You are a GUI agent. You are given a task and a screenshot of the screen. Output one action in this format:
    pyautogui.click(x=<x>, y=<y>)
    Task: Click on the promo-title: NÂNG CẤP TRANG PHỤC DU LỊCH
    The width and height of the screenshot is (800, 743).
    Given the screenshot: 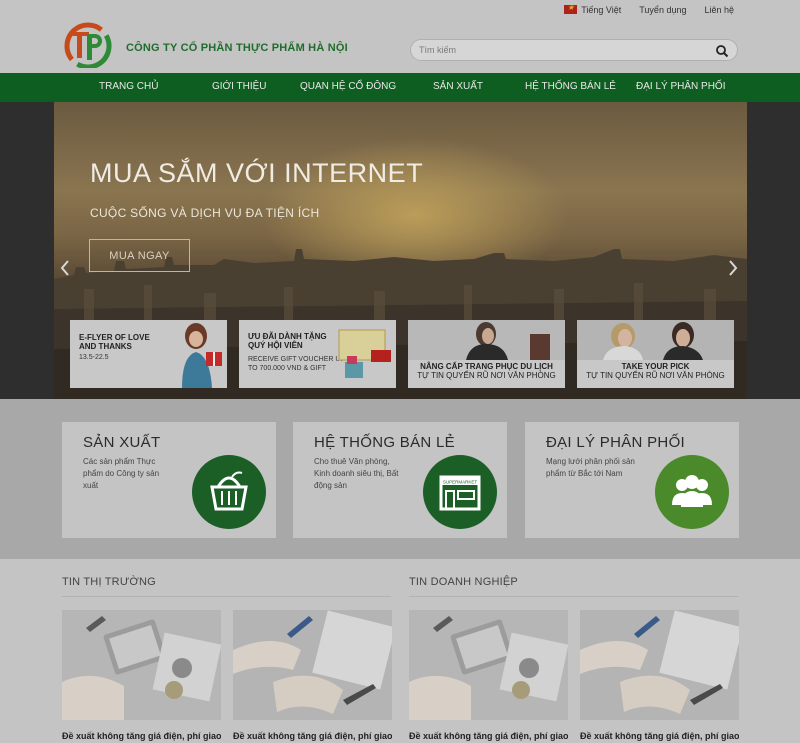 What is the action you would take?
    pyautogui.click(x=486, y=366)
    